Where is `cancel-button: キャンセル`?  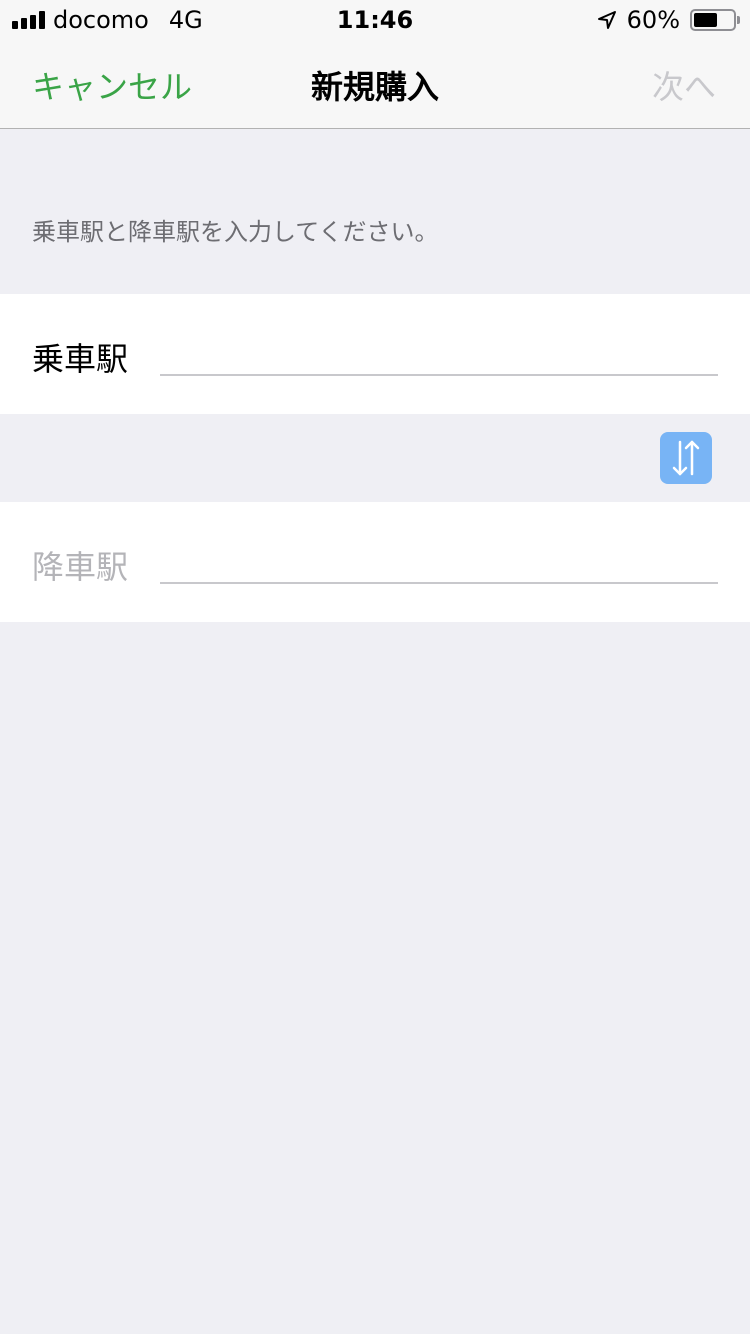
cancel-button: キャンセル is located at coordinates (112, 85).